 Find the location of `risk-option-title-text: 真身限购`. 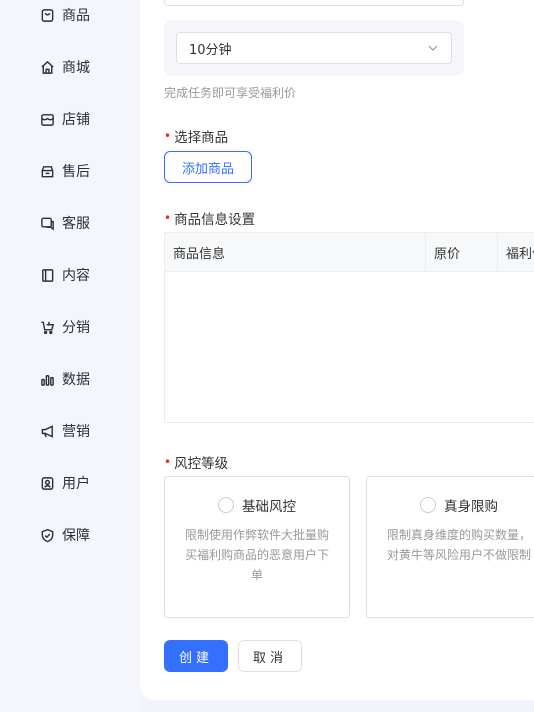

risk-option-title-text: 真身限购 is located at coordinates (471, 507).